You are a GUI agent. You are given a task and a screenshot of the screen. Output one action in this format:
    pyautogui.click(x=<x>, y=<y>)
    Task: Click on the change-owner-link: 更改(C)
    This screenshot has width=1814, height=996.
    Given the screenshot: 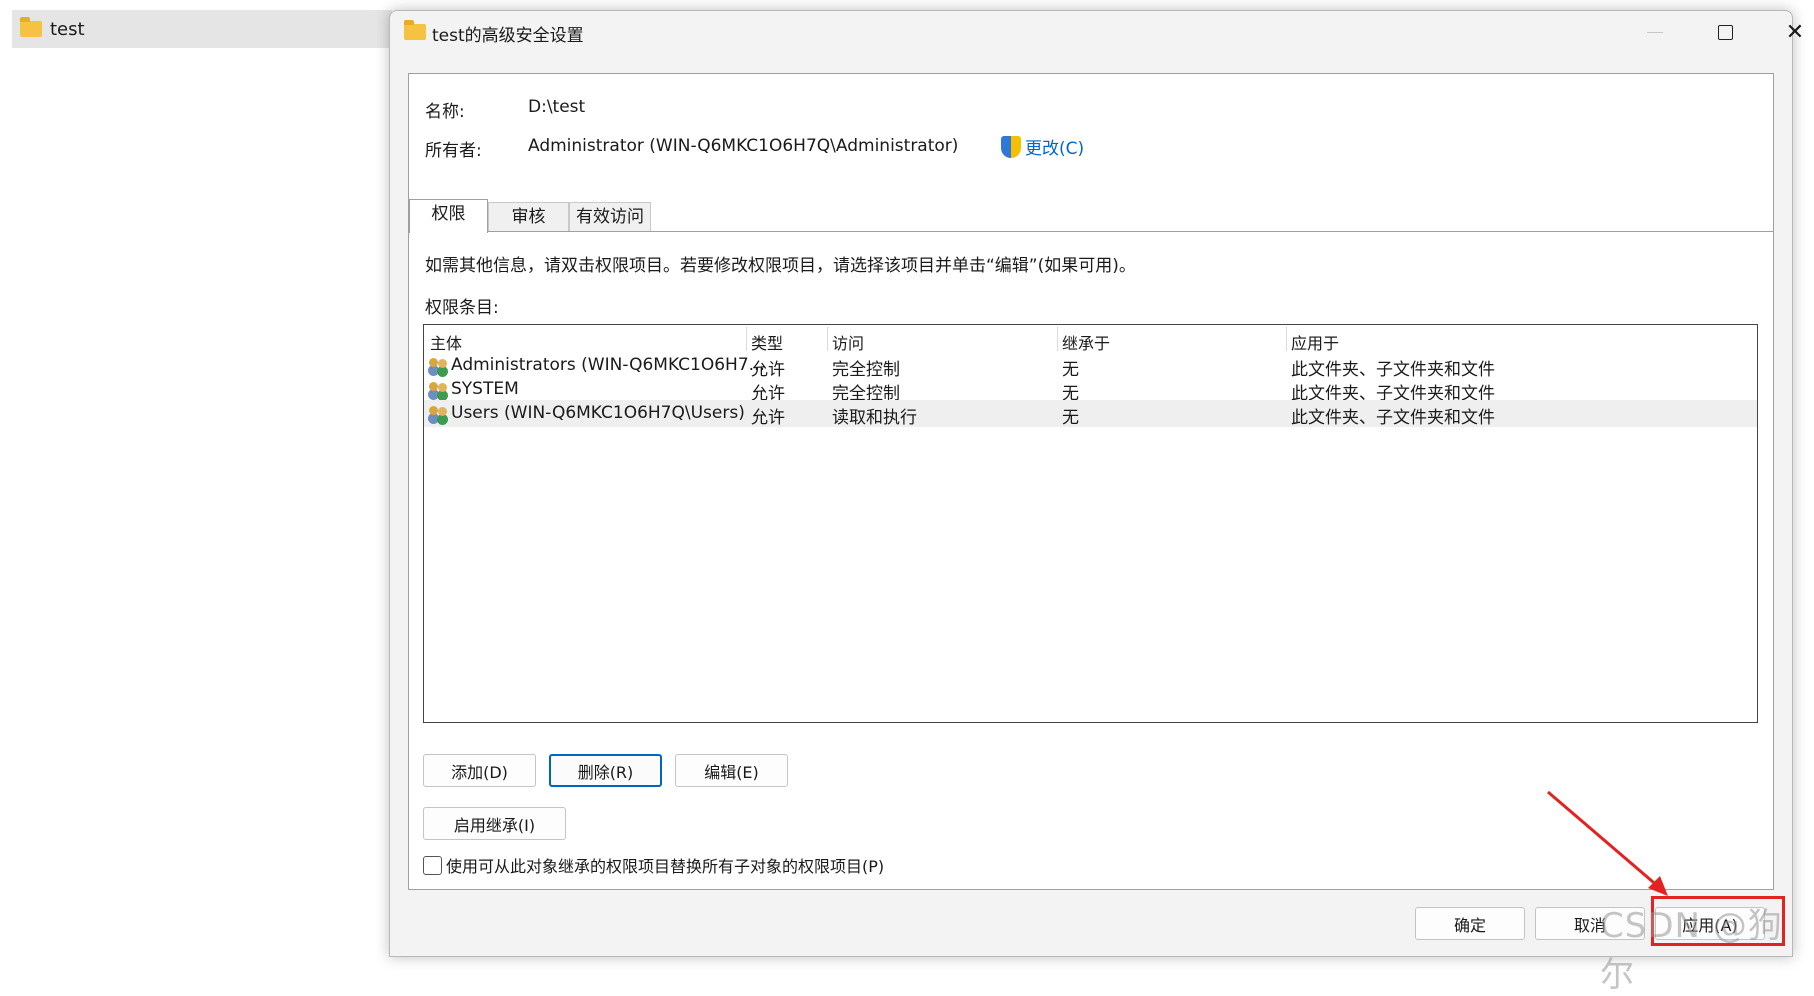 What is the action you would take?
    pyautogui.click(x=1042, y=146)
    